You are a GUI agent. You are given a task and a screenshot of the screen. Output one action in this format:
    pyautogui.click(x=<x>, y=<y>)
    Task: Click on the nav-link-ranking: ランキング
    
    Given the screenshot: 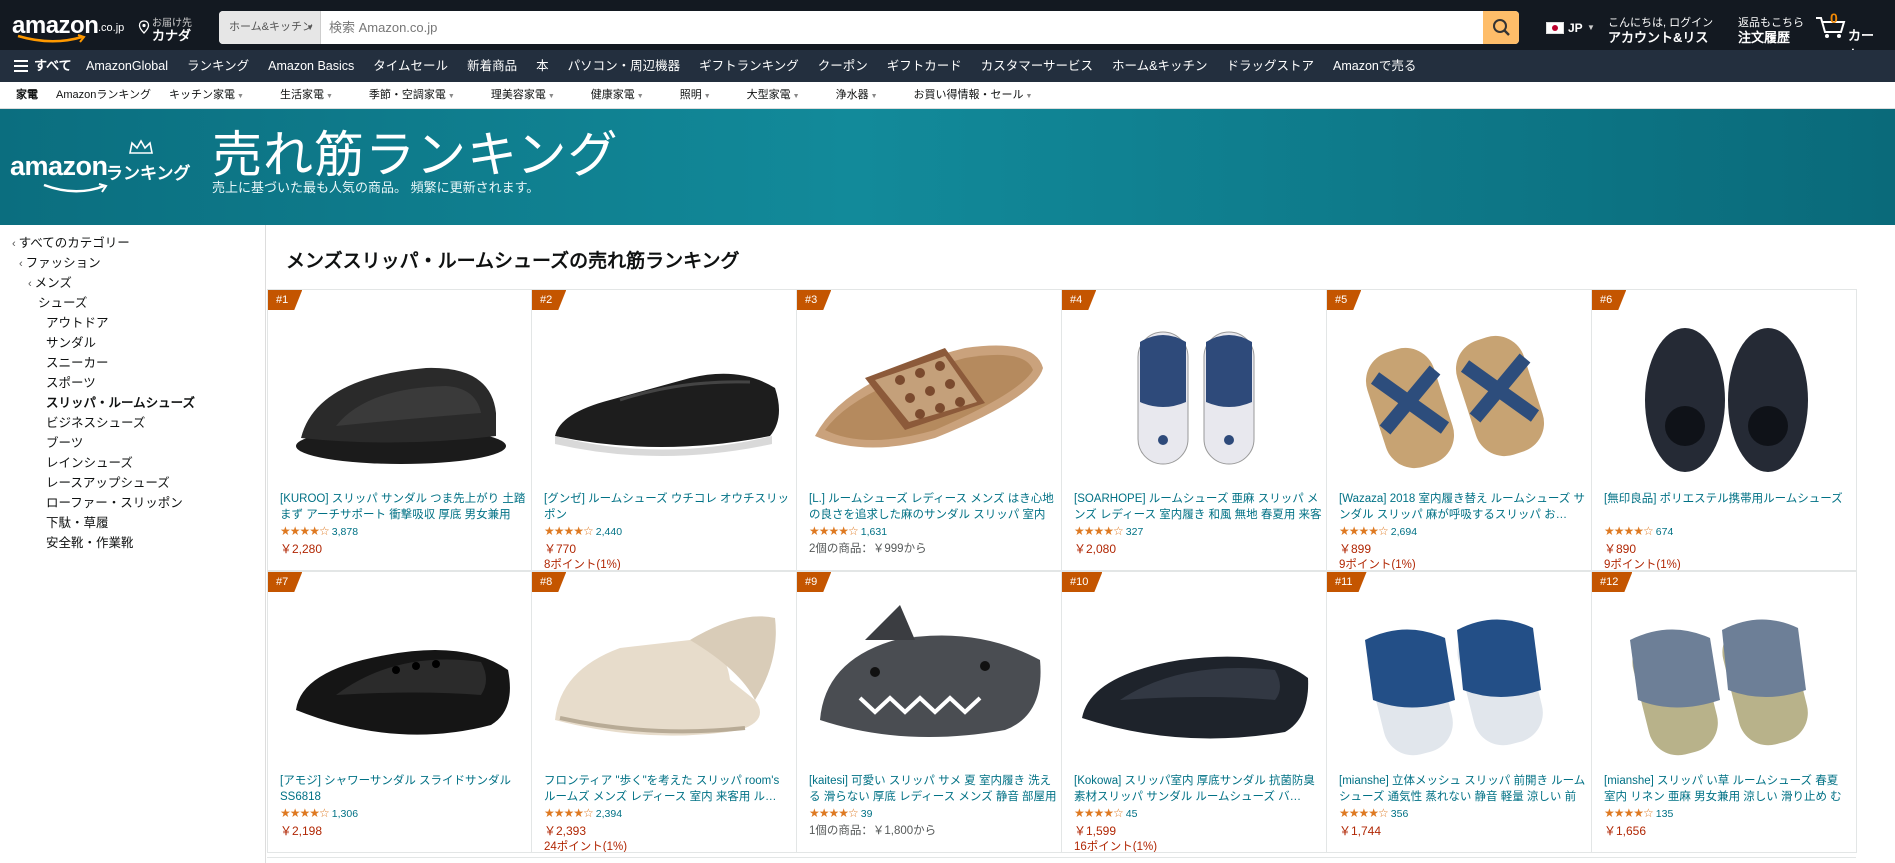 What is the action you would take?
    pyautogui.click(x=218, y=66)
    